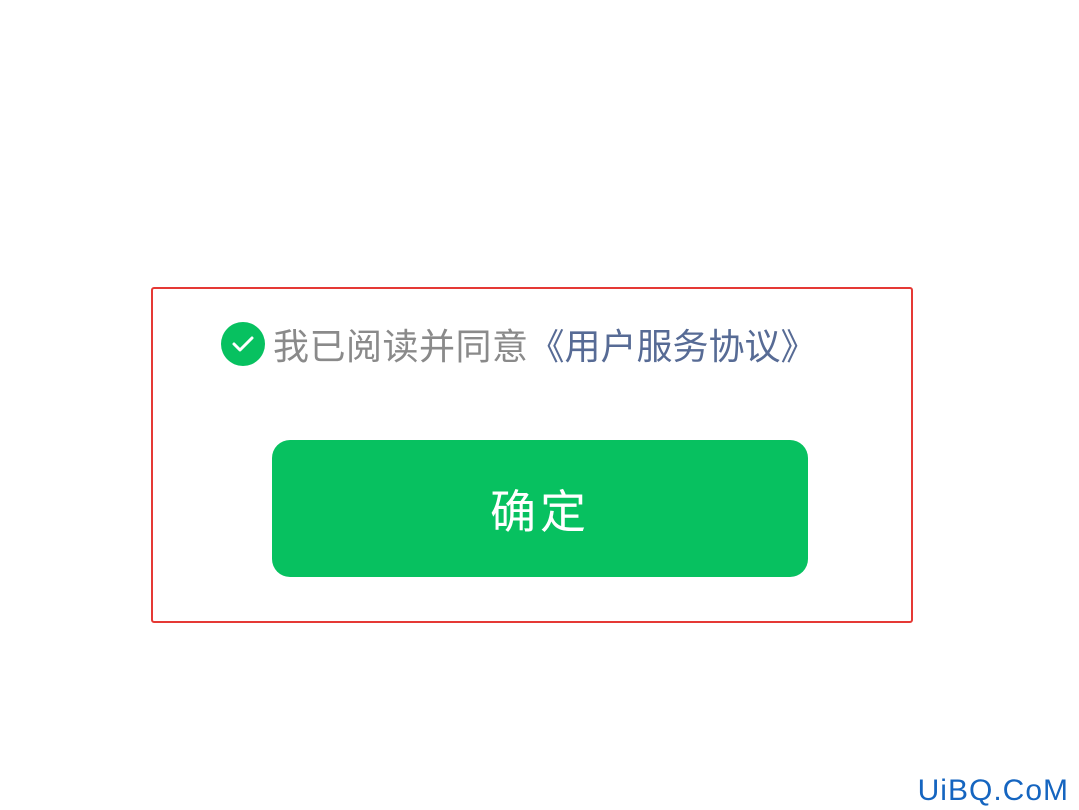 Image resolution: width=1079 pixels, height=810 pixels. I want to click on agreement-text: 我已阅读并同意, so click(401, 347).